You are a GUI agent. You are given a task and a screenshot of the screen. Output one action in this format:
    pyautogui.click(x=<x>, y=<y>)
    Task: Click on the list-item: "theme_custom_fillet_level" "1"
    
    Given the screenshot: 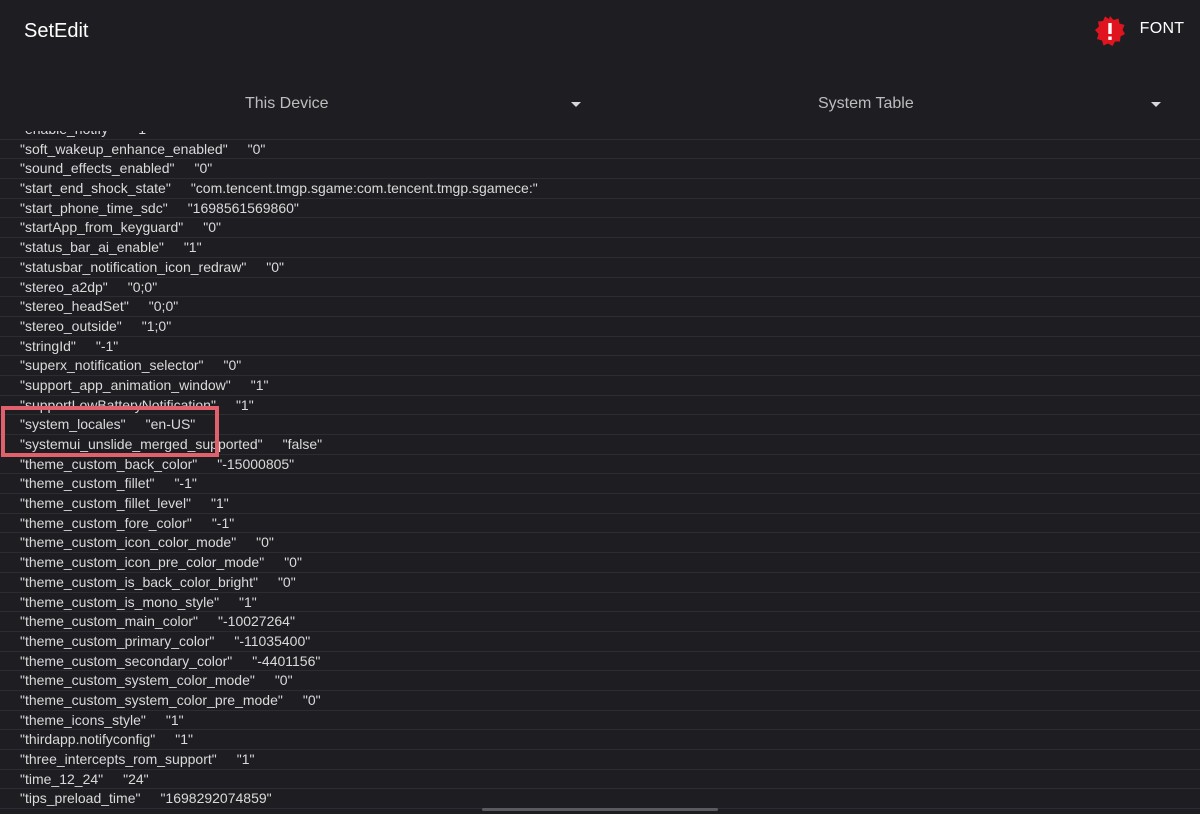 What is the action you would take?
    pyautogui.click(x=600, y=504)
    